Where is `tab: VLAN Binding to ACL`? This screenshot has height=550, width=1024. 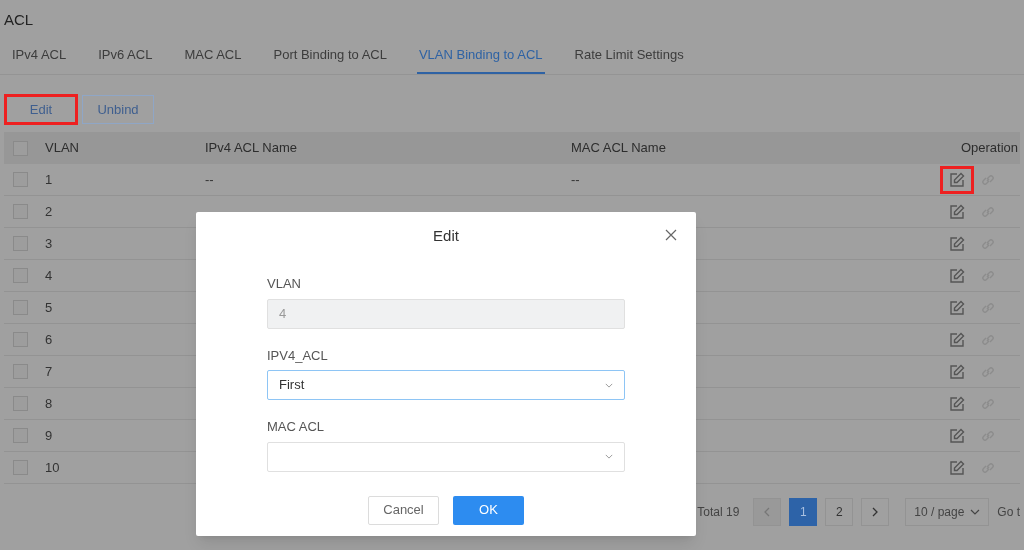
tab: VLAN Binding to ACL is located at coordinates (480, 56).